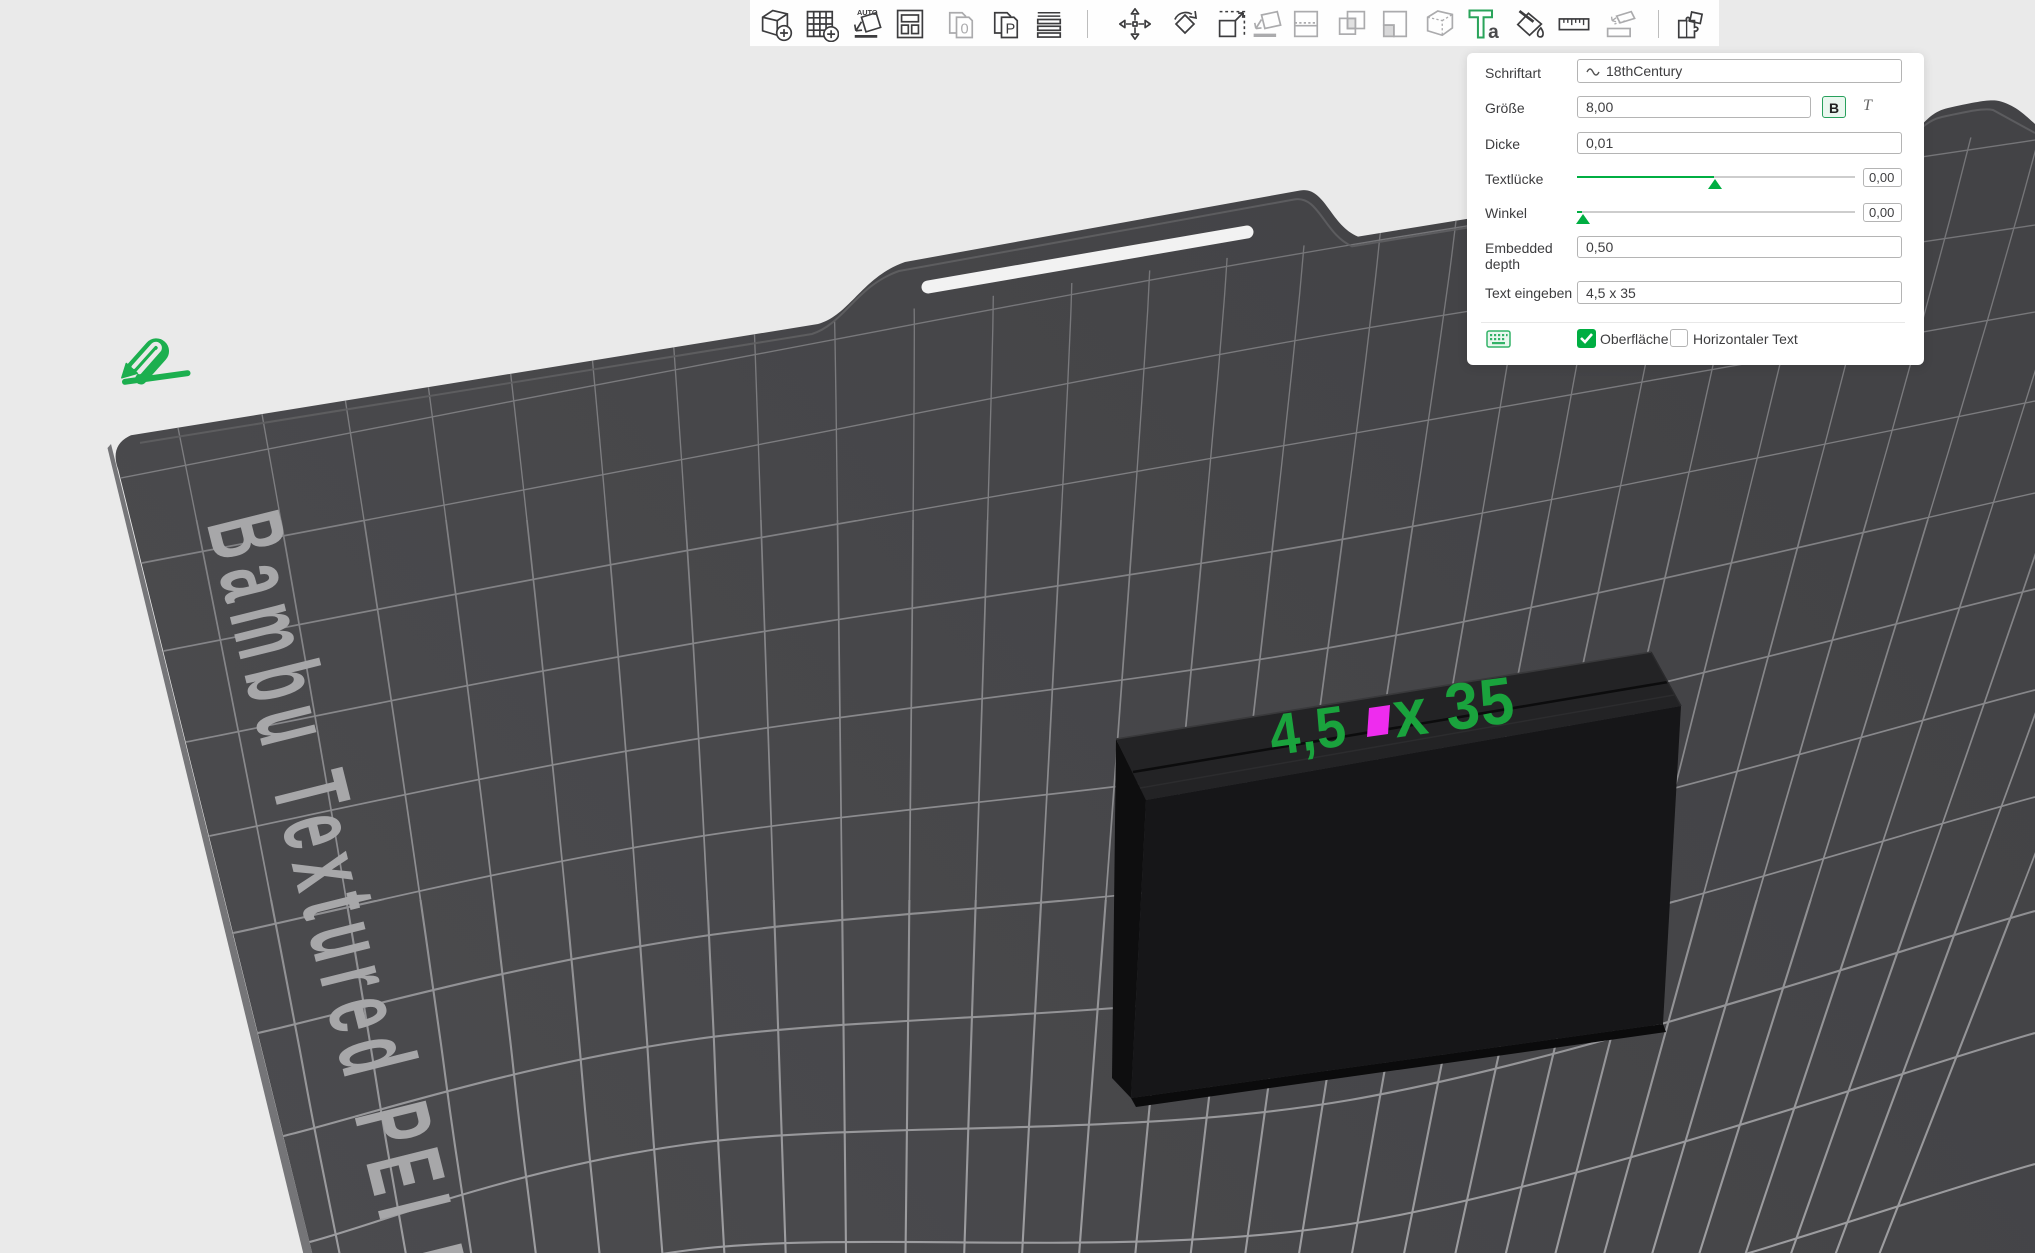  I want to click on svg-text: AUTO, so click(867, 12).